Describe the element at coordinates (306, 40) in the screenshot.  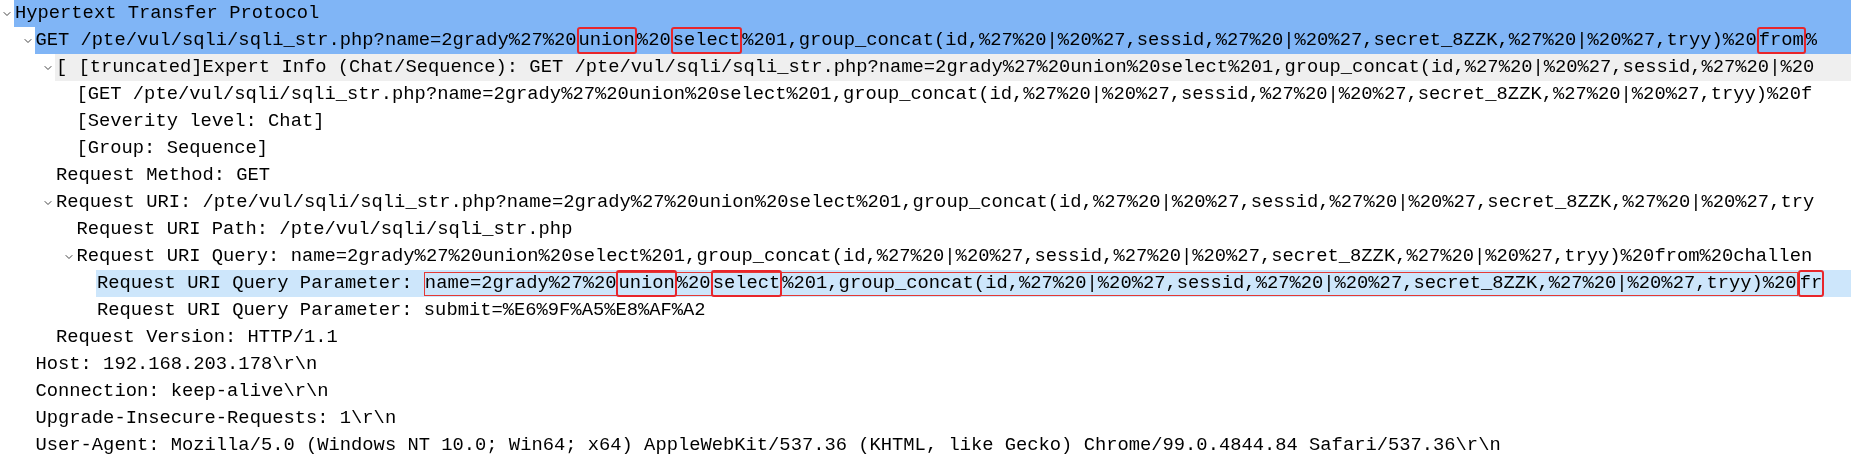
I see `tree-item-text: GET /pte/vul/sqli/sqli_str.php?name=2grady%27%20` at that location.